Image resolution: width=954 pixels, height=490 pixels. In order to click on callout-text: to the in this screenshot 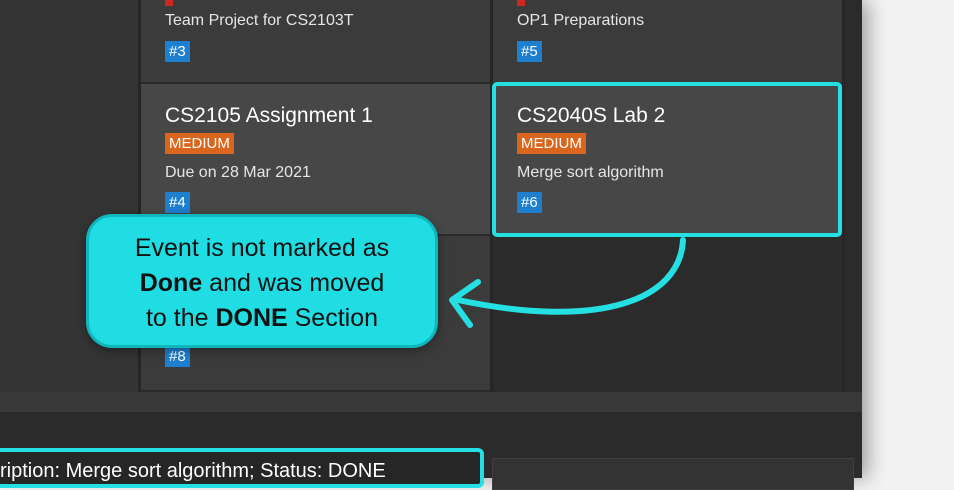, I will do `click(180, 318)`.